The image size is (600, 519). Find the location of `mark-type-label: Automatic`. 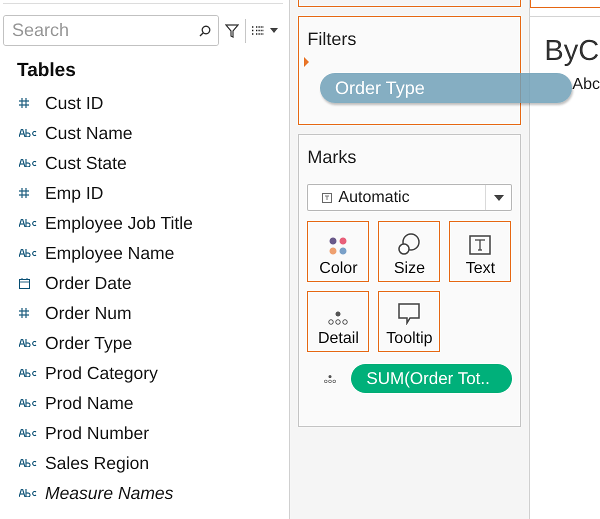

mark-type-label: Automatic is located at coordinates (374, 197).